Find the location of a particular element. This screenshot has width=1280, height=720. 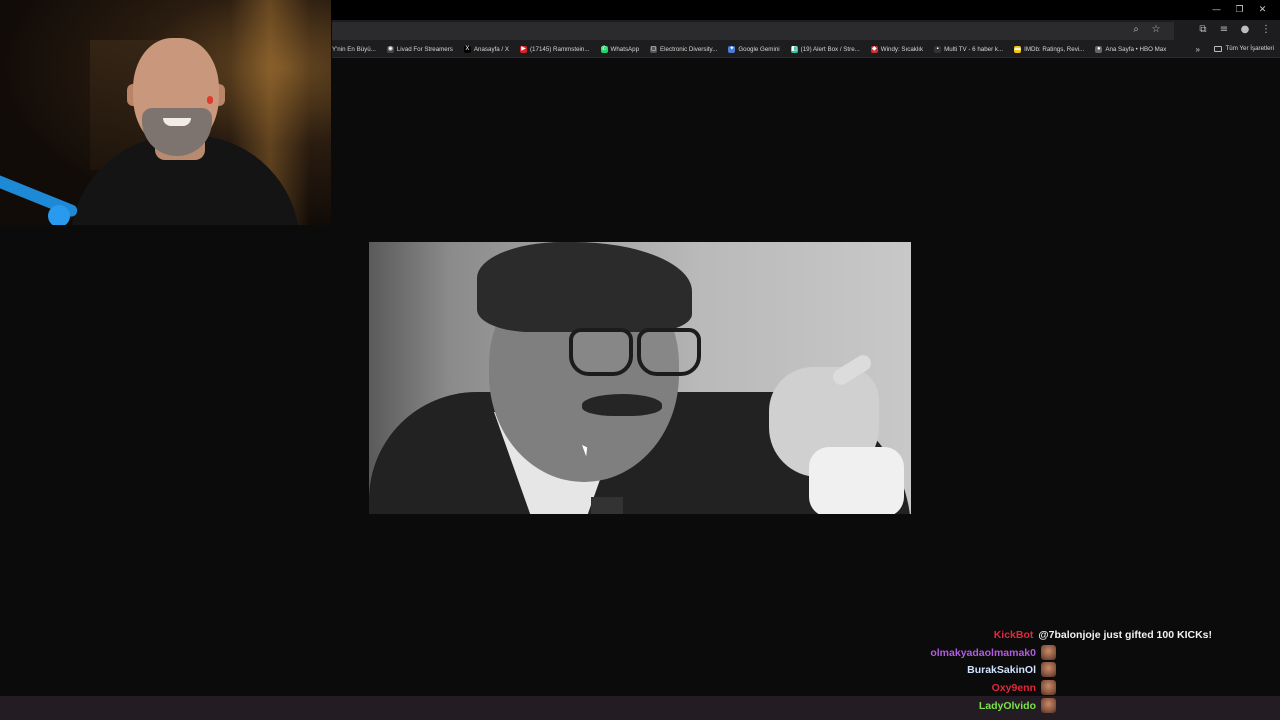

bookmark-favicon-icon: ◉ is located at coordinates (390, 49).